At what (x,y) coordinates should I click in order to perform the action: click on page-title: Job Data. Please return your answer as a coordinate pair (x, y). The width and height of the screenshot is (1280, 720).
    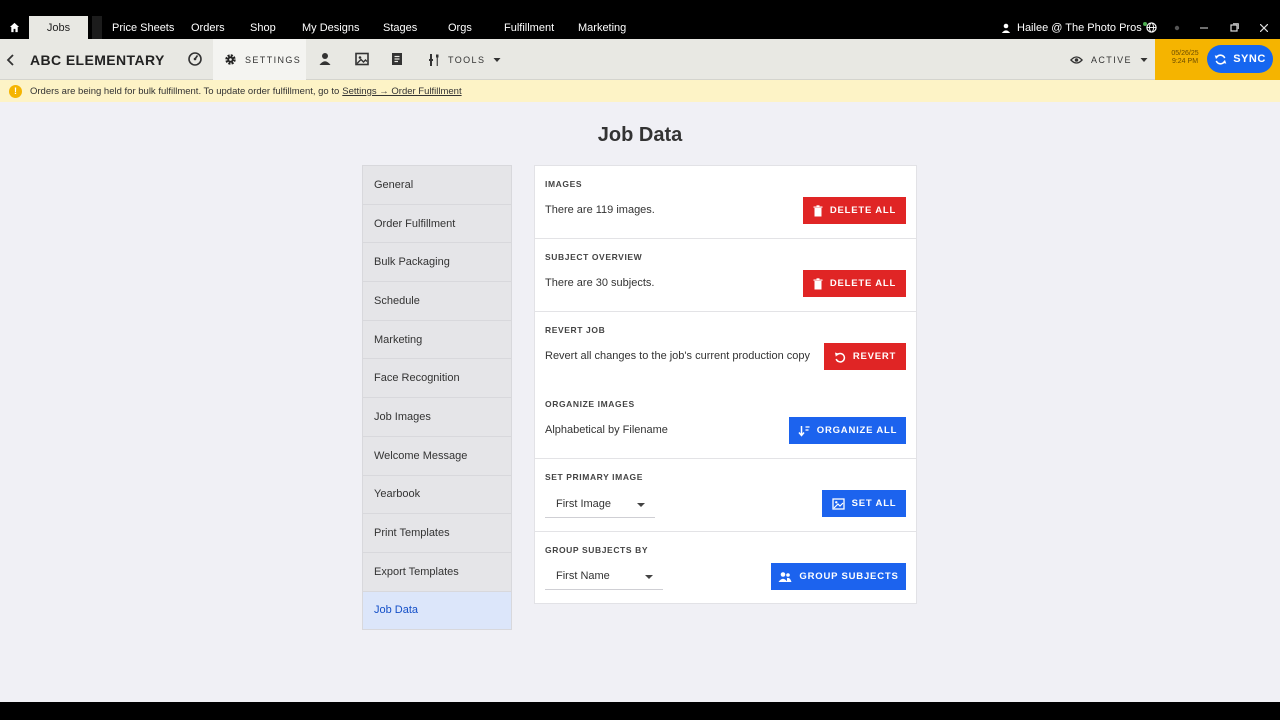
    Looking at the image, I should click on (640, 135).